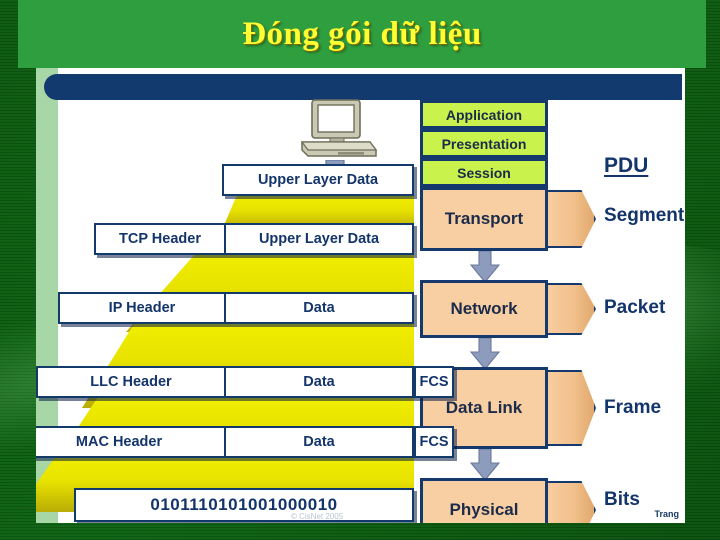 The image size is (720, 540). What do you see at coordinates (484, 500) in the screenshot?
I see `osi-layer-physical: Physical` at bounding box center [484, 500].